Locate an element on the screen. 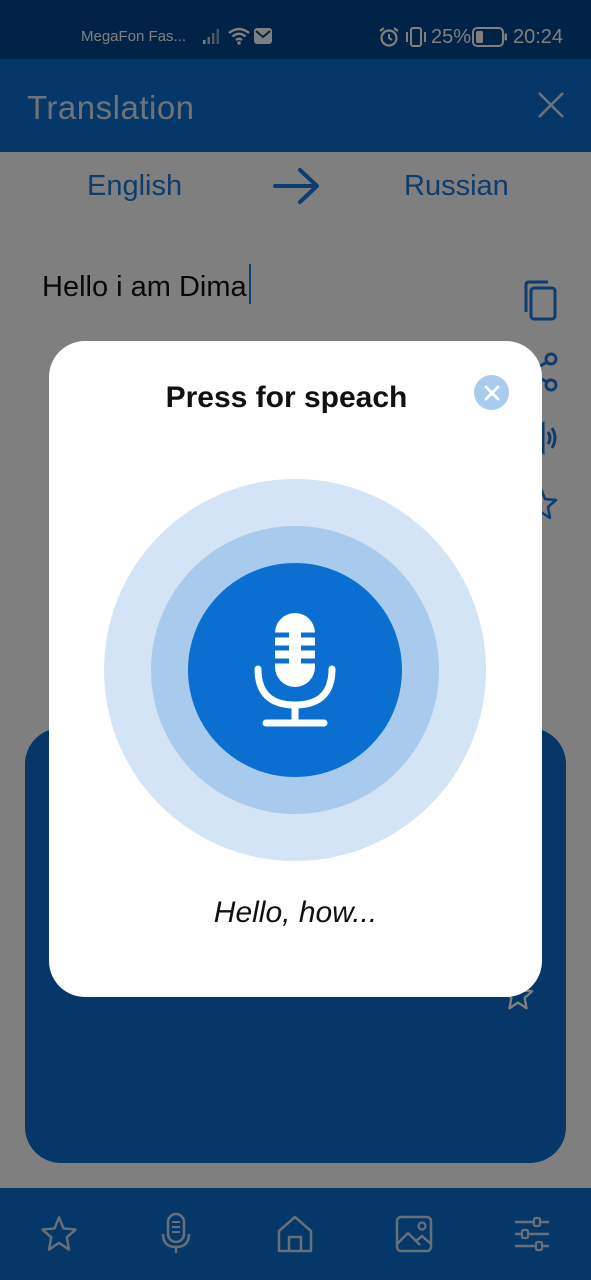 This screenshot has height=1280, width=591. microphone-icon is located at coordinates (295, 670).